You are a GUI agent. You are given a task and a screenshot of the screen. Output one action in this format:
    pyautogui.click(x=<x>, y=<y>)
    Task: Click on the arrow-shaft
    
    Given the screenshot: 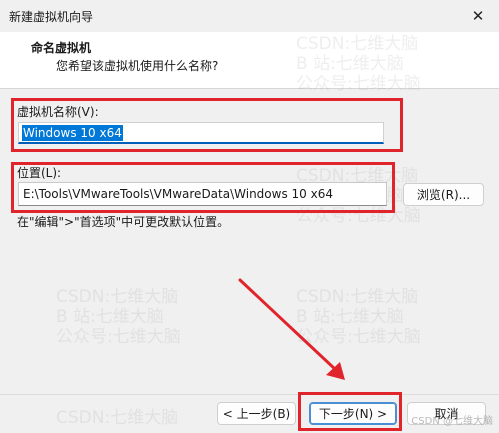 What is the action you would take?
    pyautogui.click(x=288, y=325)
    